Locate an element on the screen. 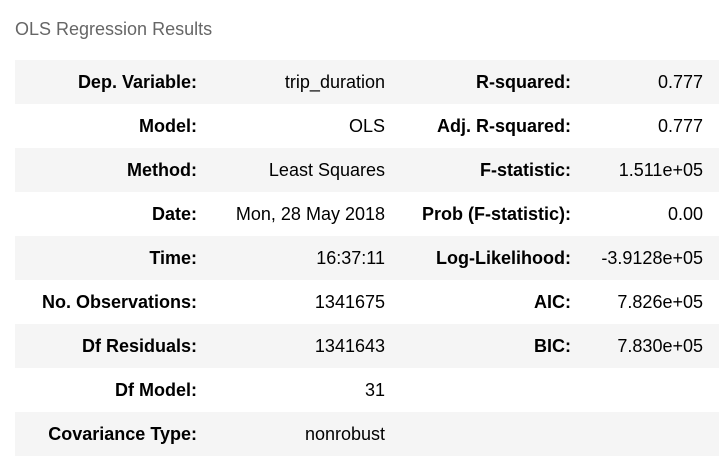  table-row: Df Residuals: 1341643 BIC: 7.830e+05 is located at coordinates (367, 346).